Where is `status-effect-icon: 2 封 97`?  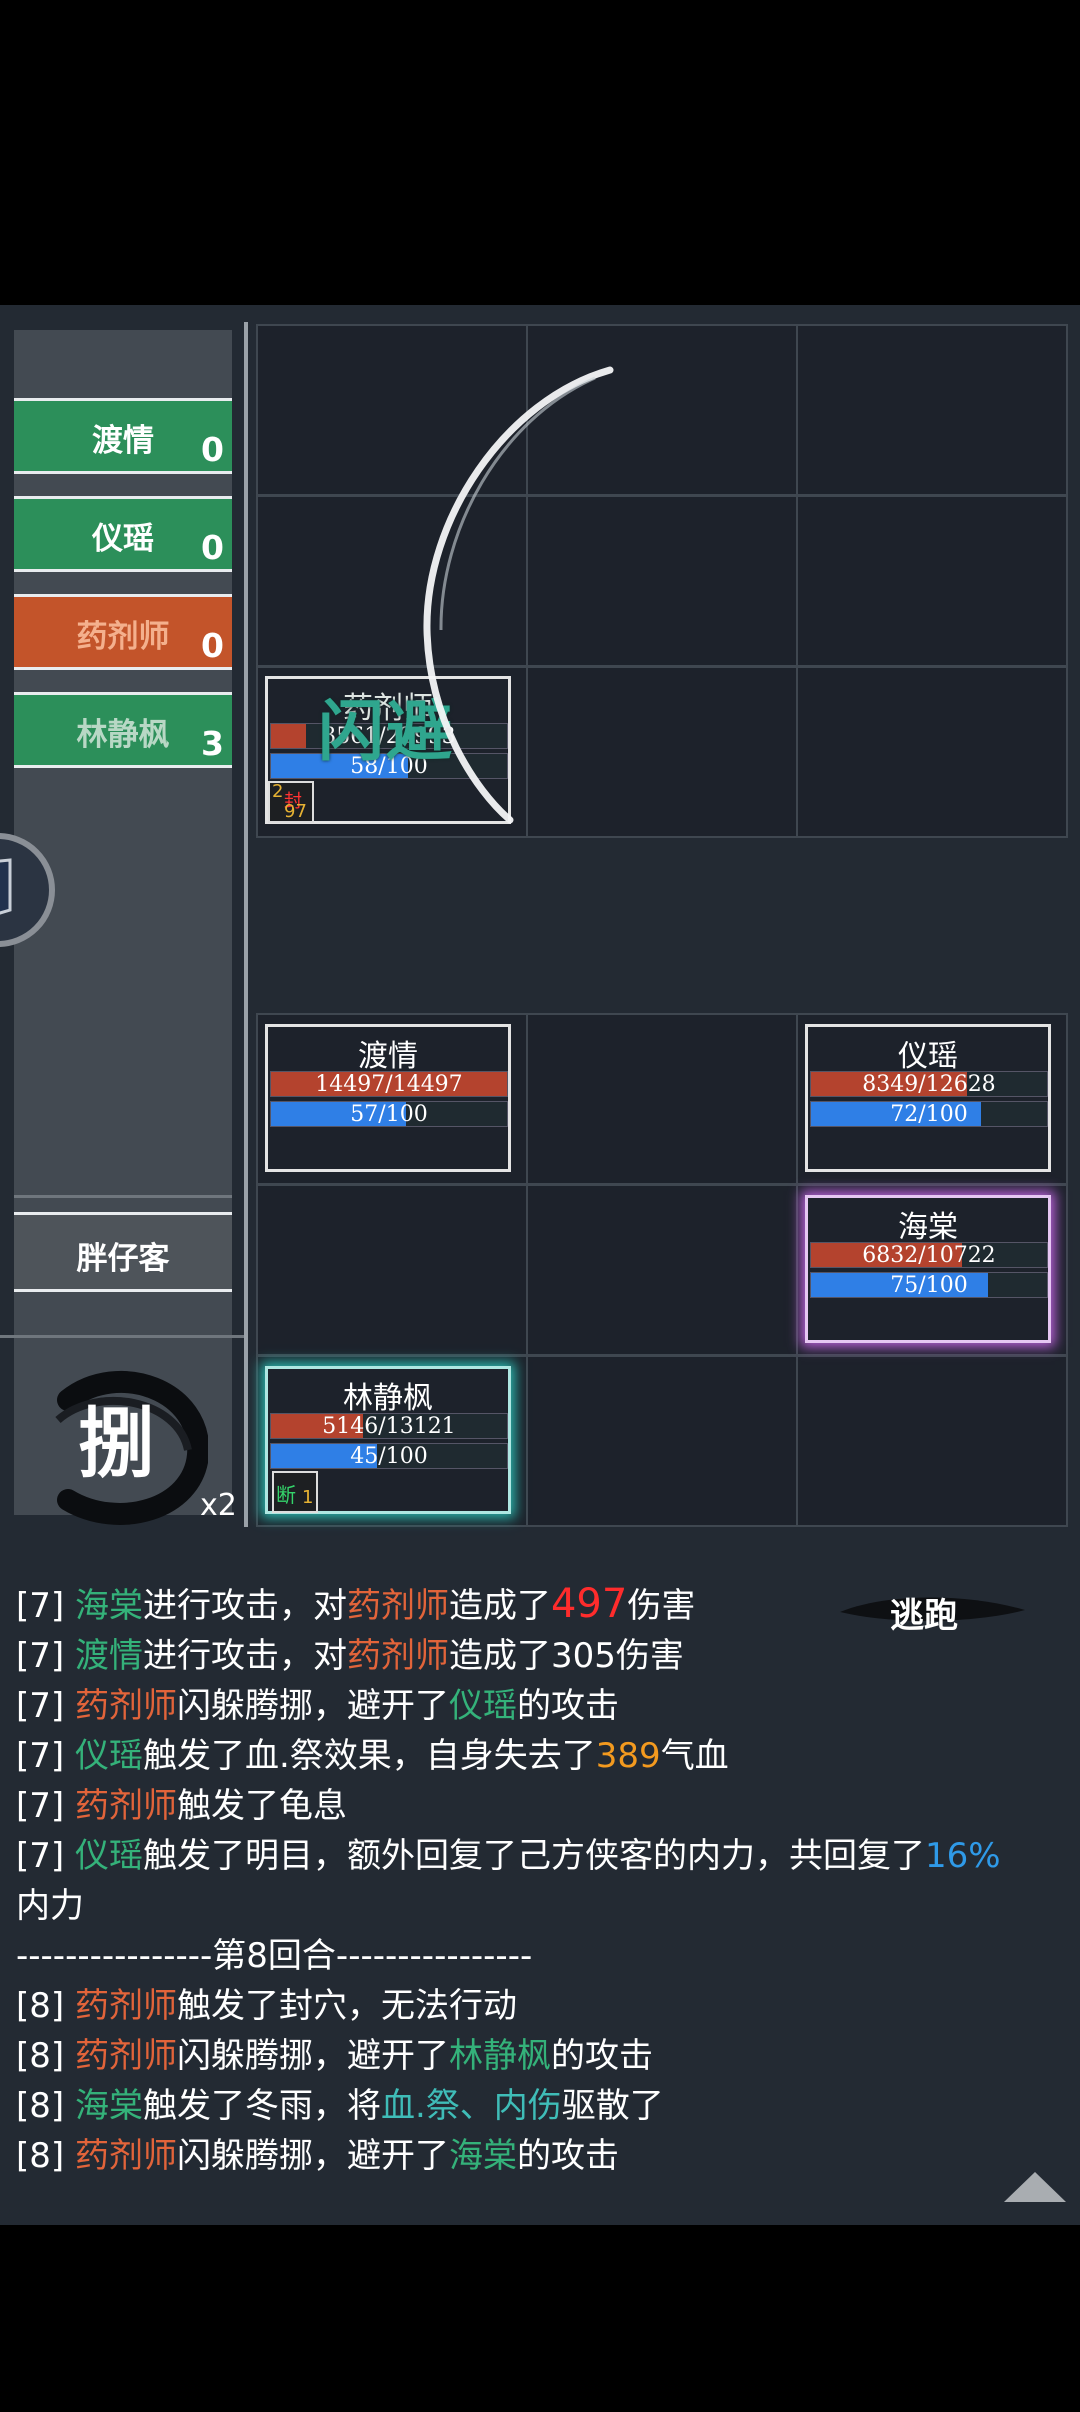 status-effect-icon: 2 封 97 is located at coordinates (291, 802).